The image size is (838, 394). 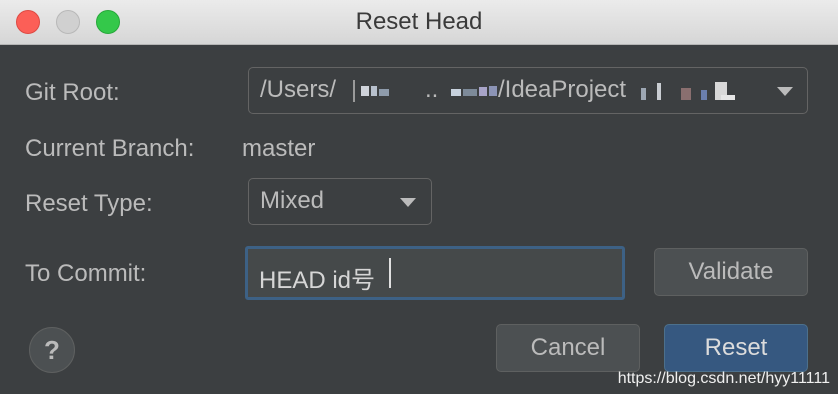 I want to click on watermark-text: https://blog.csdn.net/hyy11111, so click(x=723, y=378).